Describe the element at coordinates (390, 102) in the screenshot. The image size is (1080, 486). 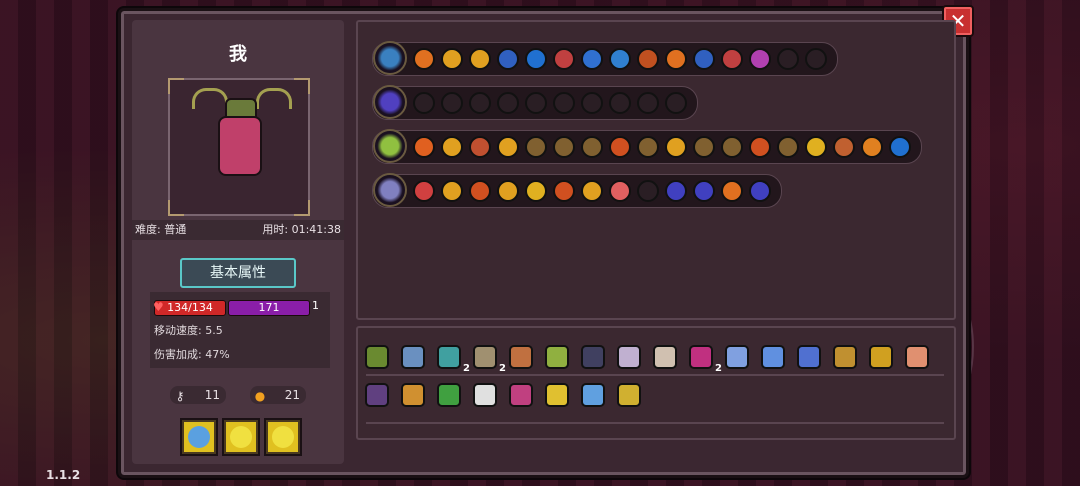
I see `vortex-icon` at that location.